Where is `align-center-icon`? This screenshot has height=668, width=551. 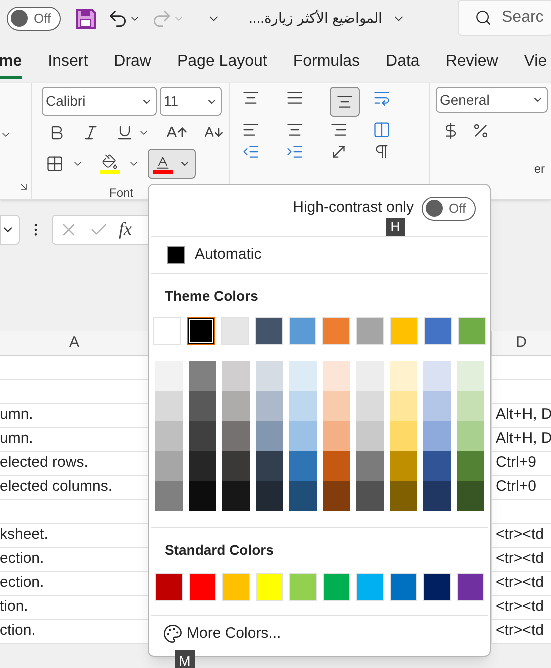
align-center-icon is located at coordinates (295, 130).